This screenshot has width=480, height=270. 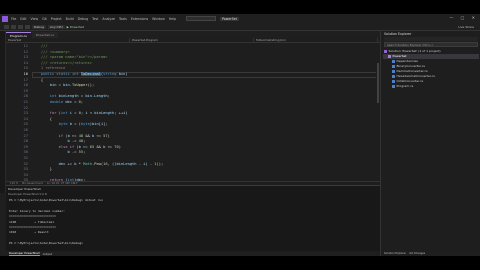 I want to click on menu-debug: Debug, so click(x=83, y=19).